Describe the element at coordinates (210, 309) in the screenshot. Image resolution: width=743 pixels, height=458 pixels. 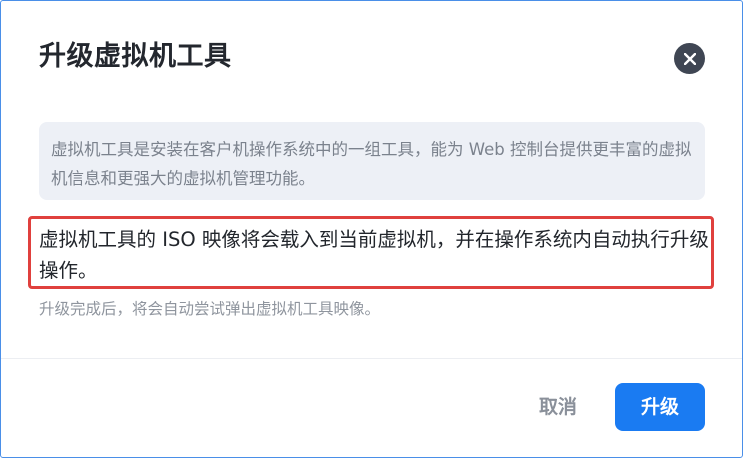
I see `hint-text: 升级完成后，将会自动尝试弹出虚拟机工具映像。` at that location.